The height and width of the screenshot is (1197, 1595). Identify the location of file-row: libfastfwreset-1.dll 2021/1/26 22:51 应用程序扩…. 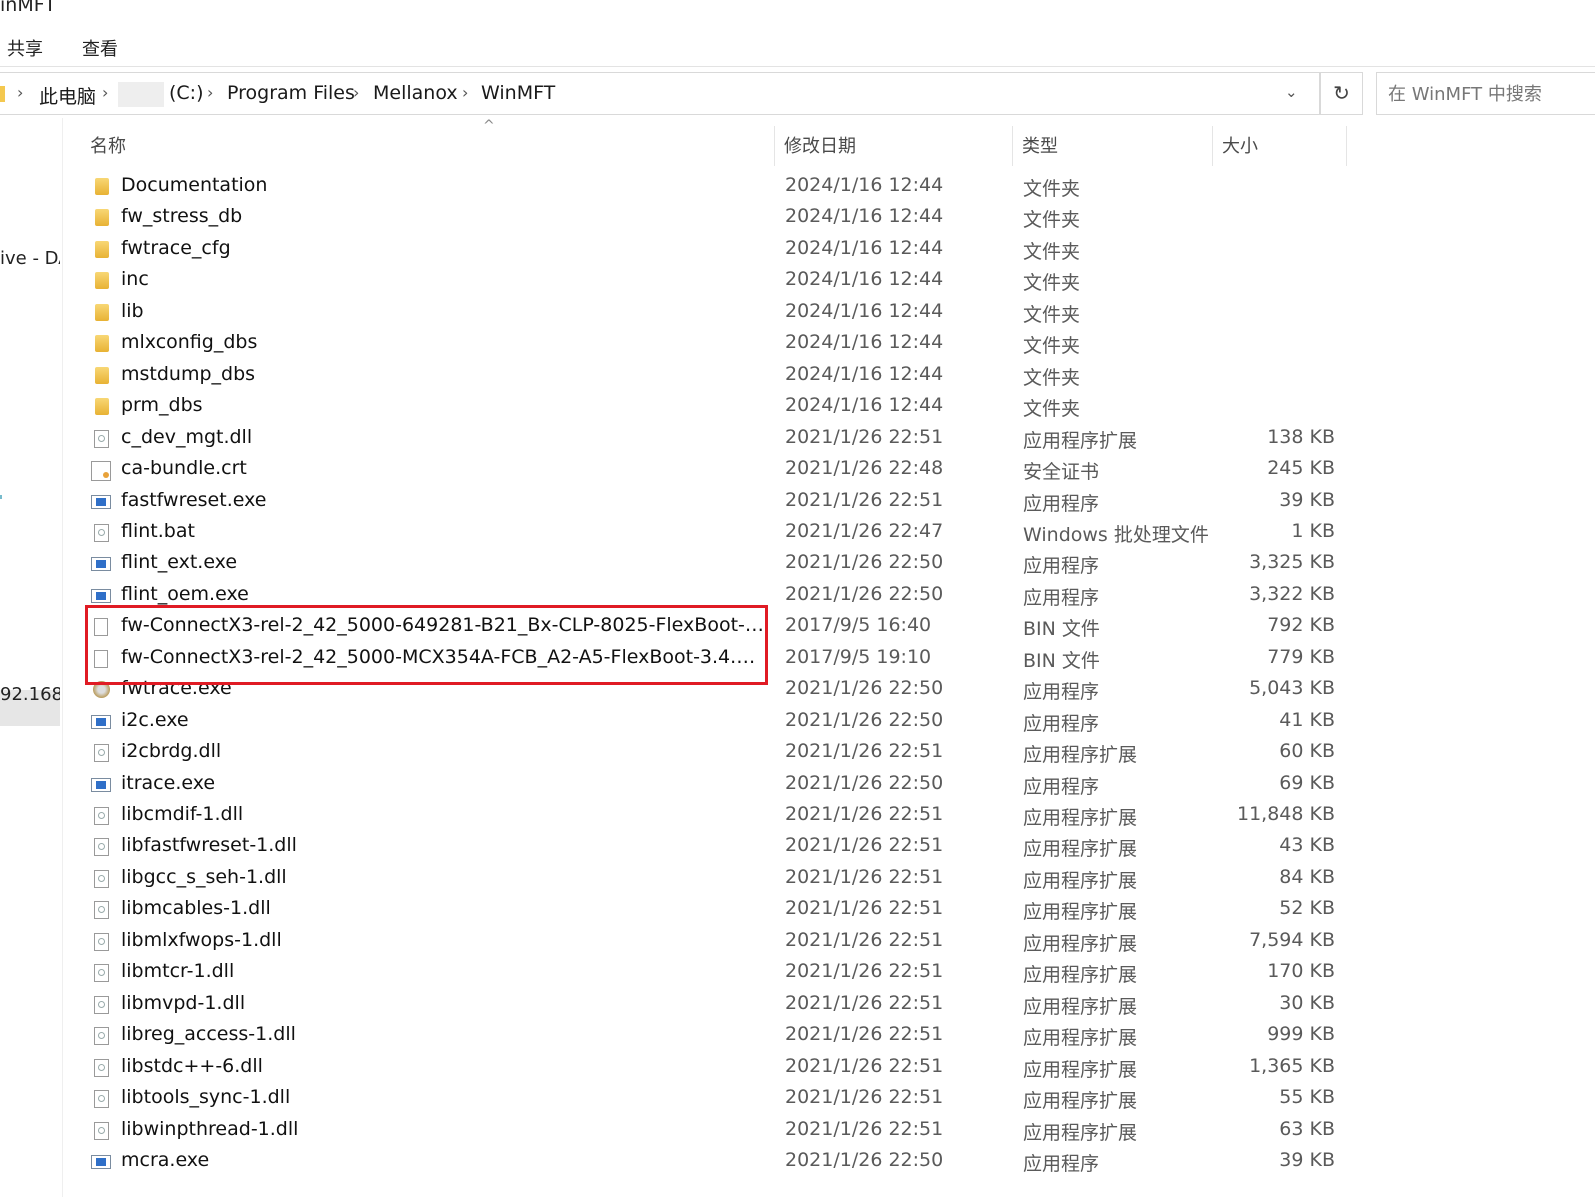
(720, 847).